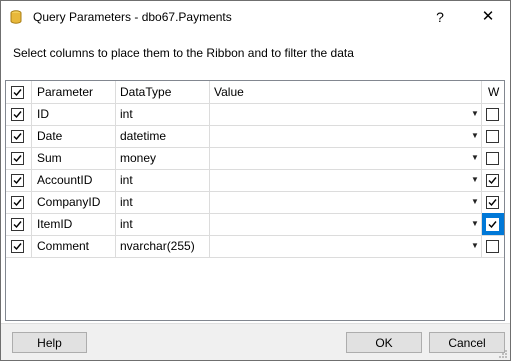 This screenshot has height=361, width=511. What do you see at coordinates (74, 202) in the screenshot?
I see `parameter-cell: CompanyID` at bounding box center [74, 202].